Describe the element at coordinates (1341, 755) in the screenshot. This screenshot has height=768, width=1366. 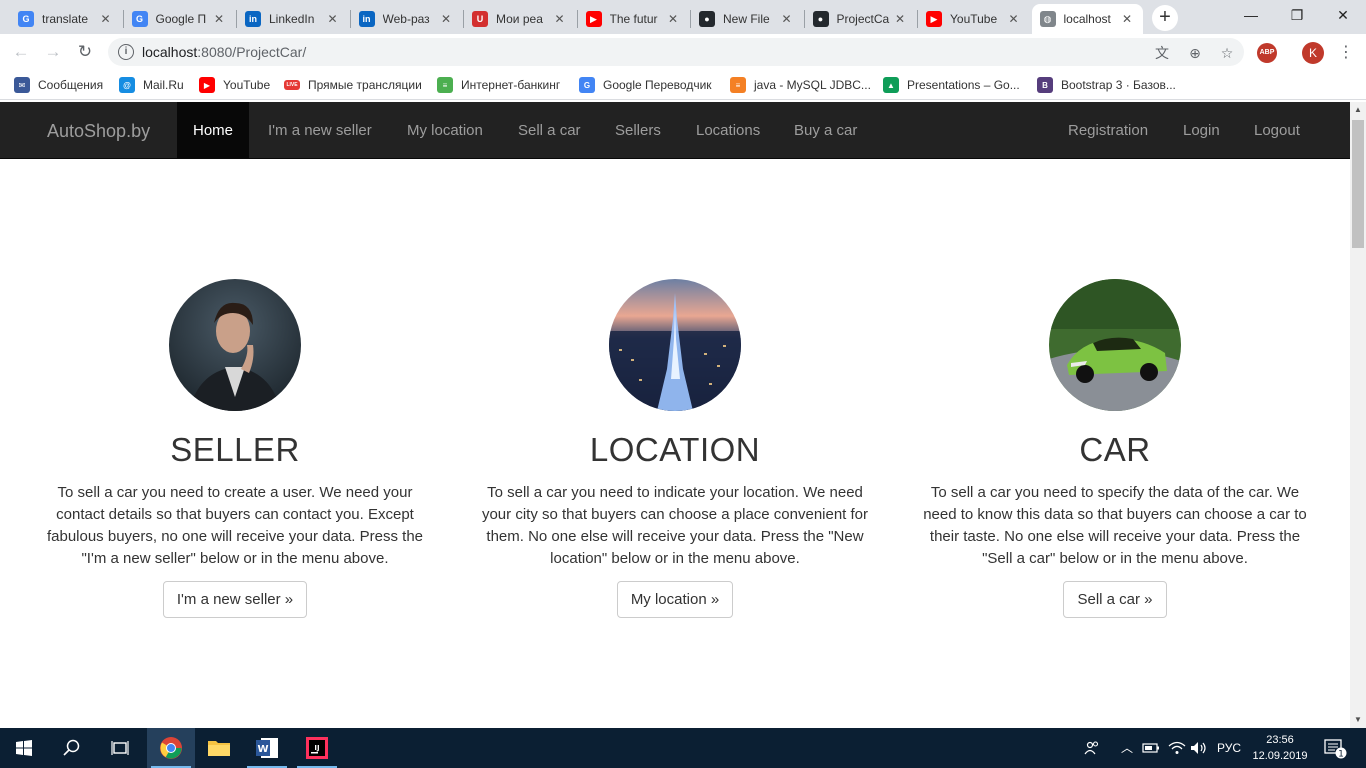
I see `notification-count: 1` at that location.